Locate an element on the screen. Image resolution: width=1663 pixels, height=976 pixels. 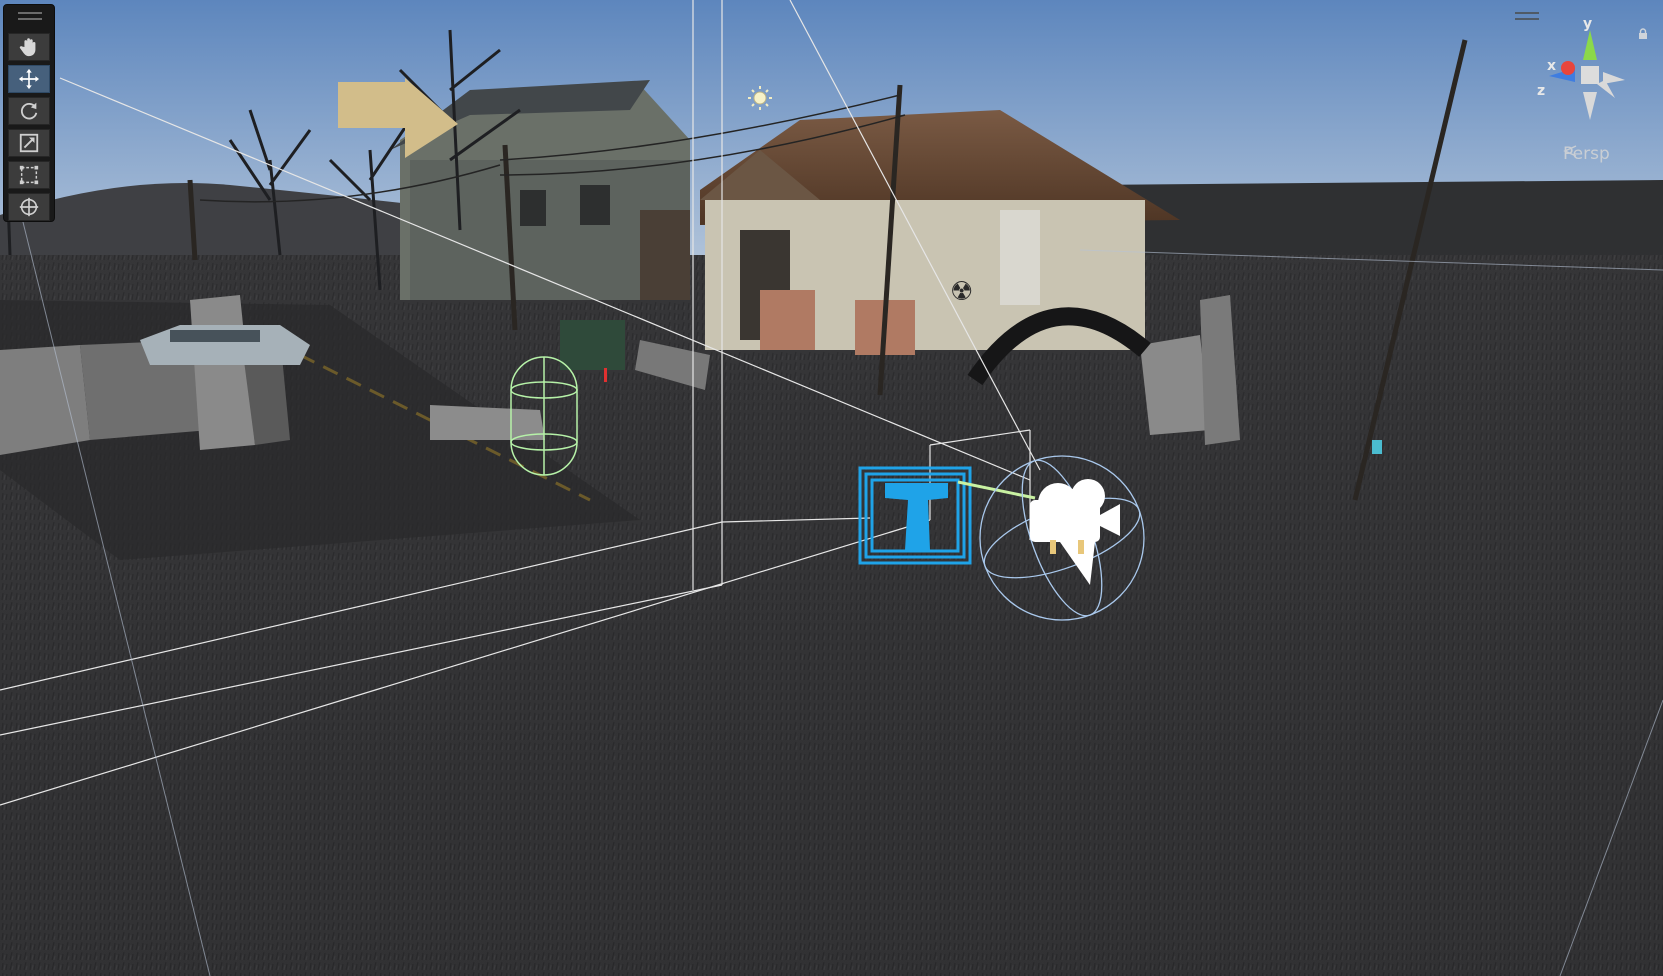
cyan-marker is located at coordinates (1377, 447).